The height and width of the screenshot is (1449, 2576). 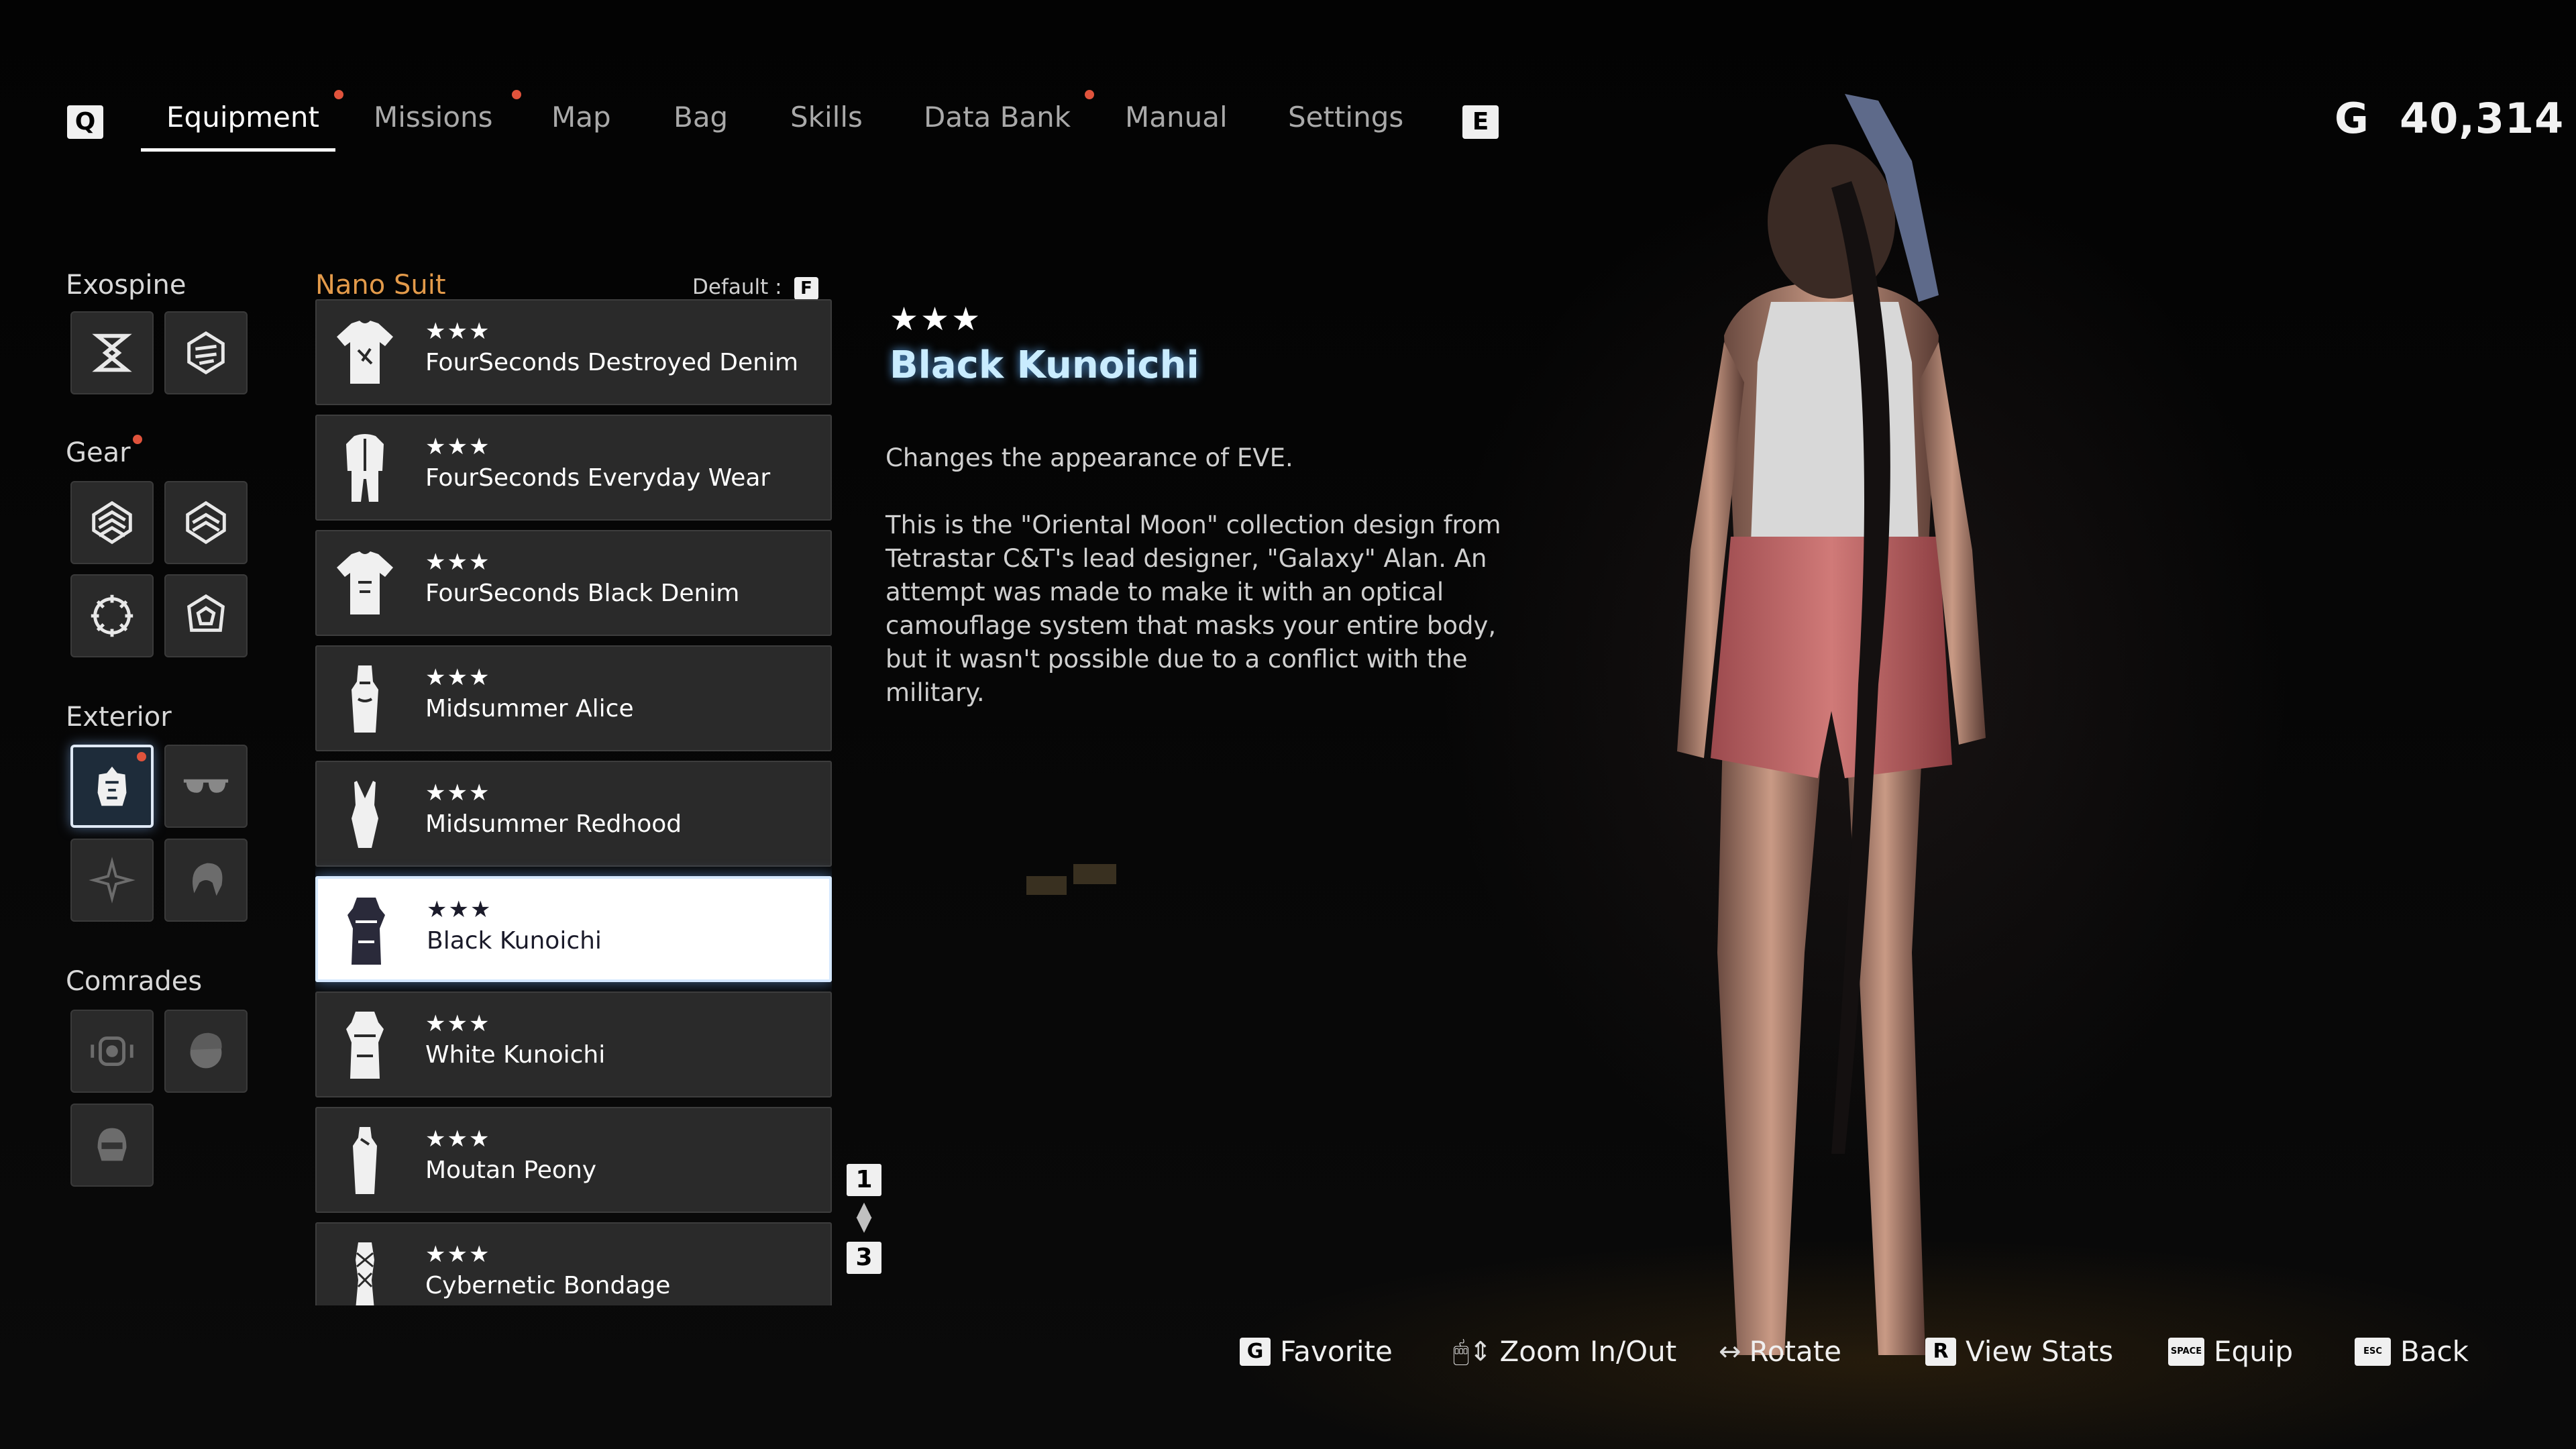 I want to click on equip-prompt: SPACE Equip, so click(x=2230, y=1351).